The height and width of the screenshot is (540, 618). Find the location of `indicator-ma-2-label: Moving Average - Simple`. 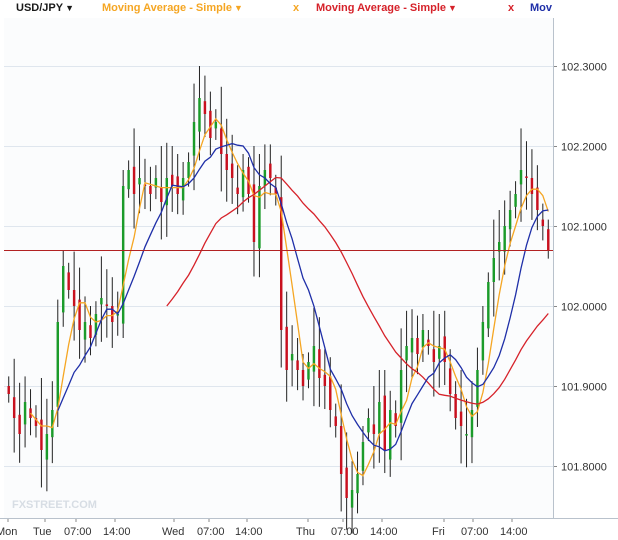

indicator-ma-2-label: Moving Average - Simple is located at coordinates (381, 8).